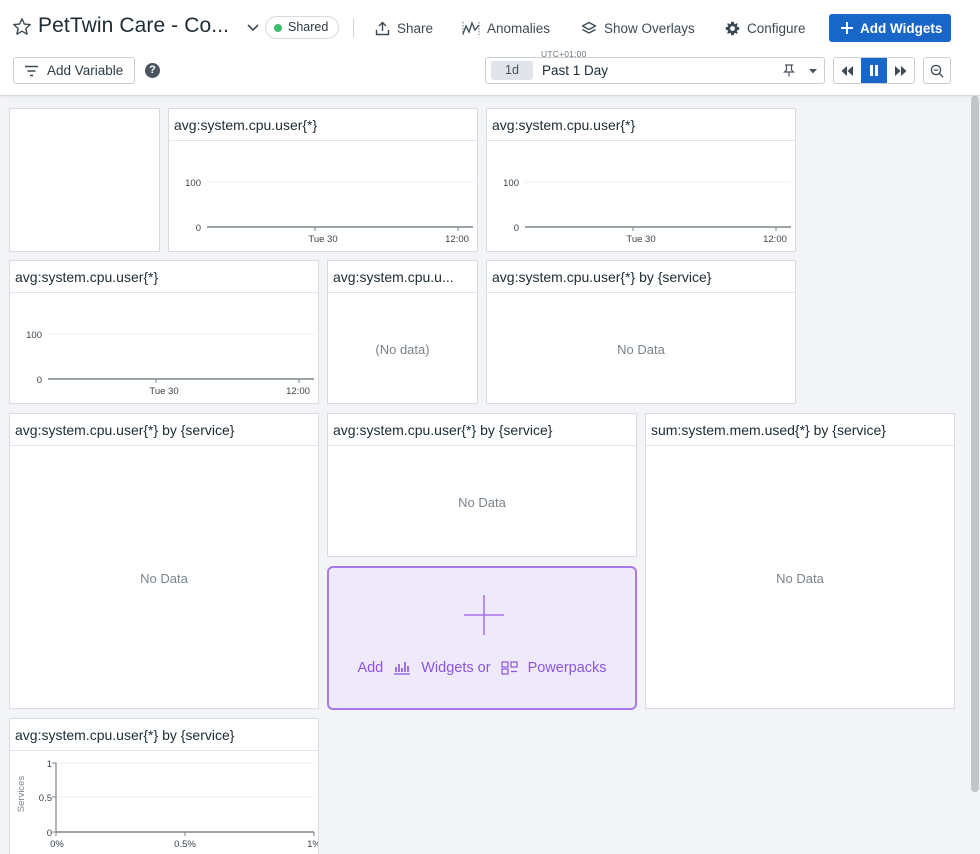  I want to click on add-widgets-placeholder: Add Widgets or Powerpacks, so click(482, 638).